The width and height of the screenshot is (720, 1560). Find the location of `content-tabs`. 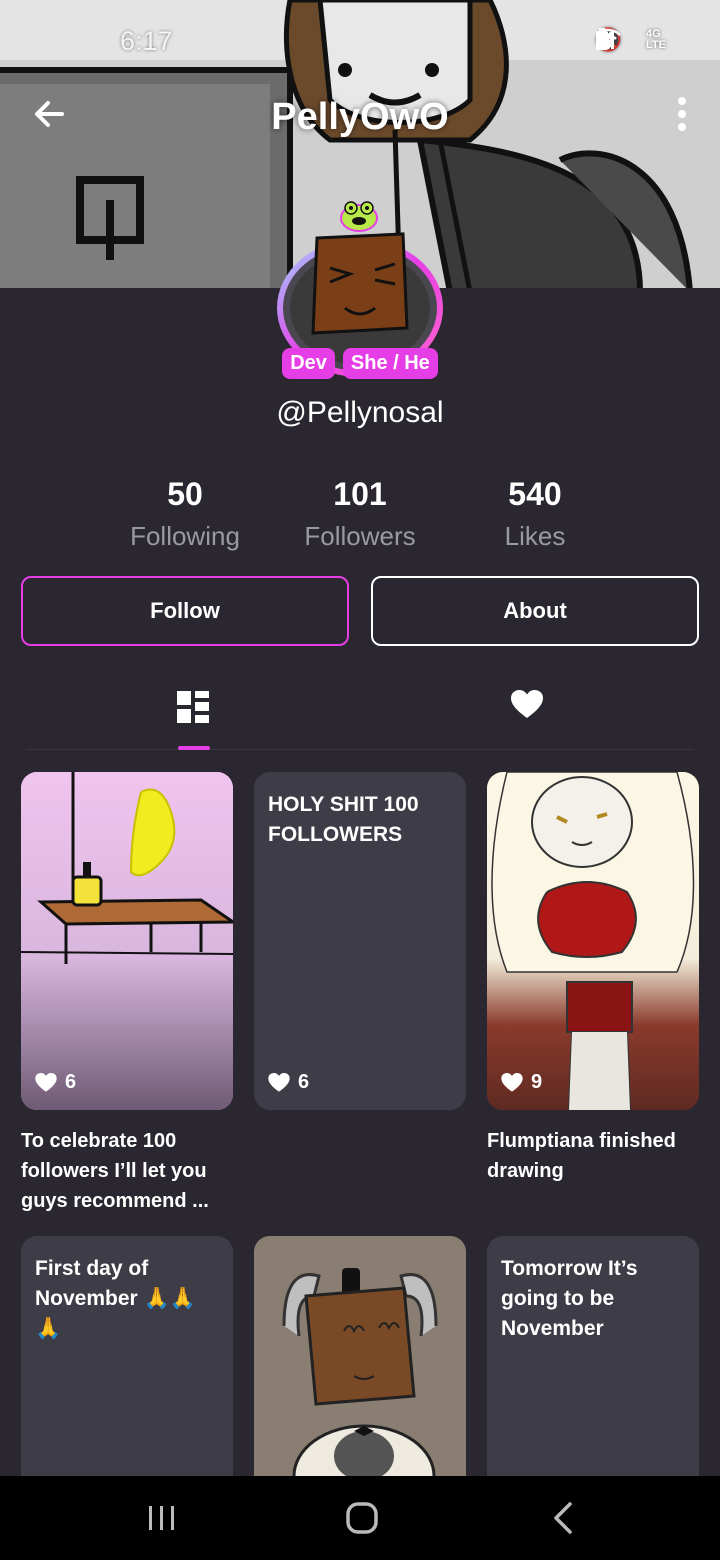

content-tabs is located at coordinates (360, 715).